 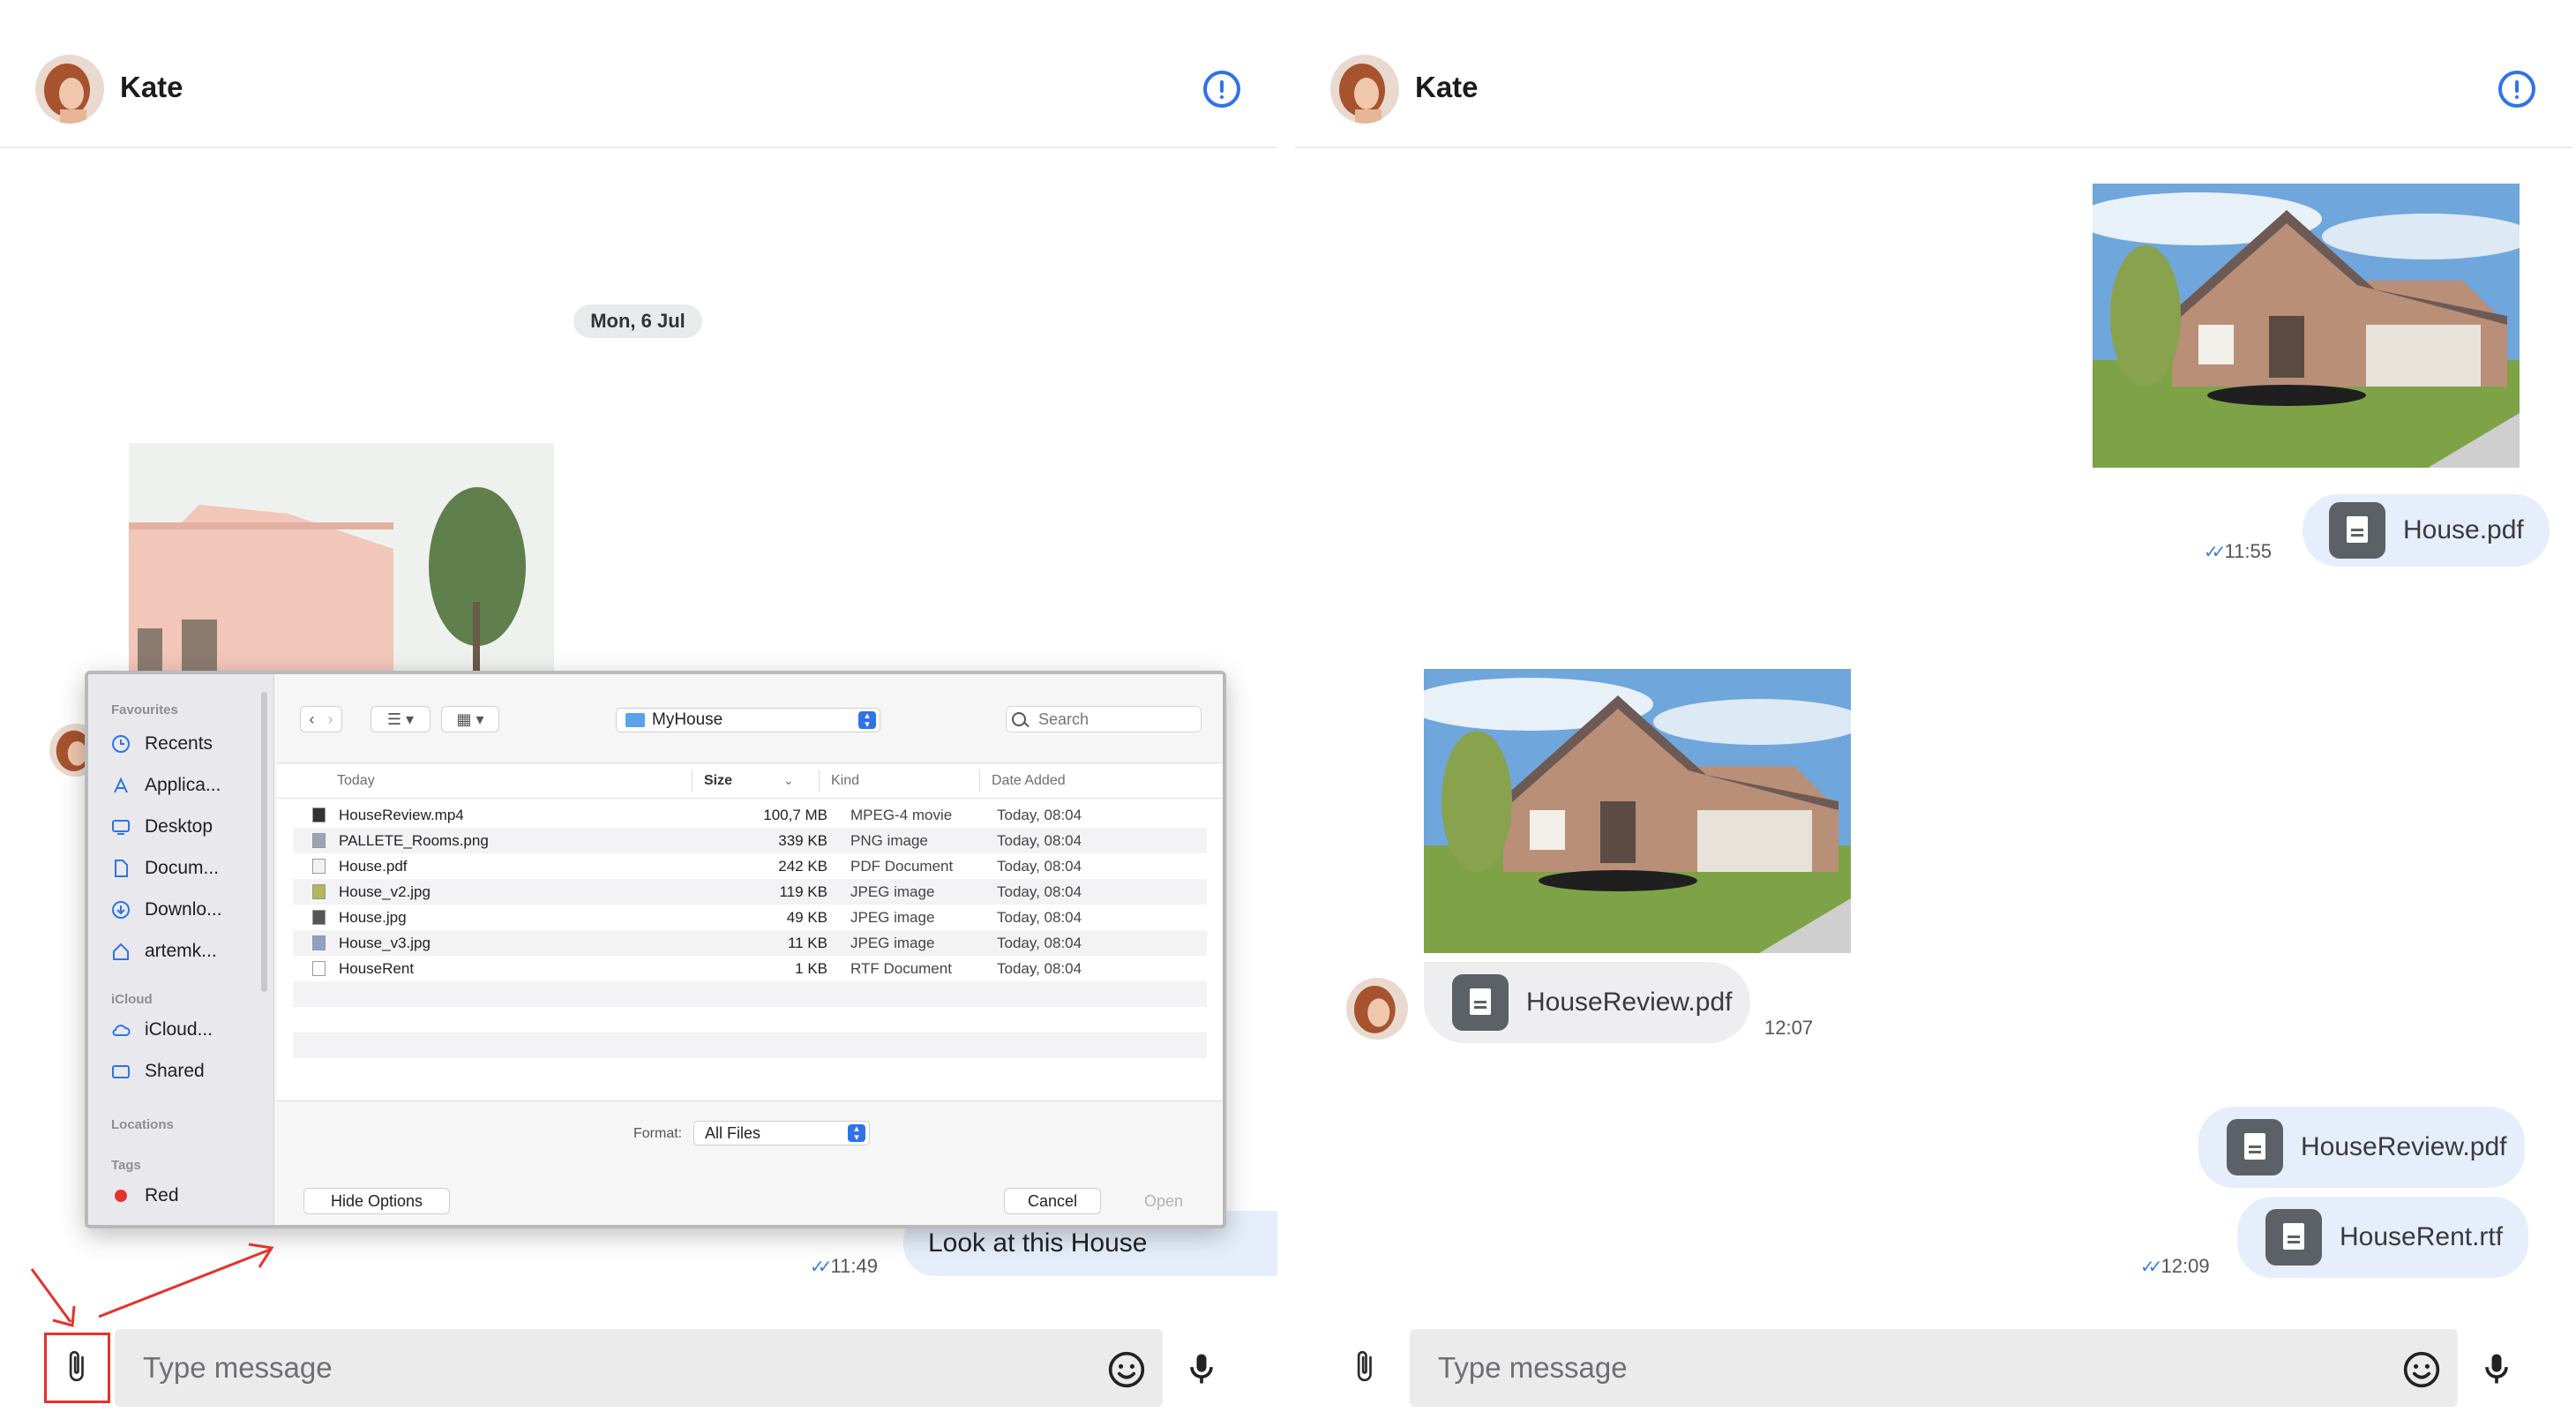 I want to click on sidebar-scrollbar, so click(x=264, y=842).